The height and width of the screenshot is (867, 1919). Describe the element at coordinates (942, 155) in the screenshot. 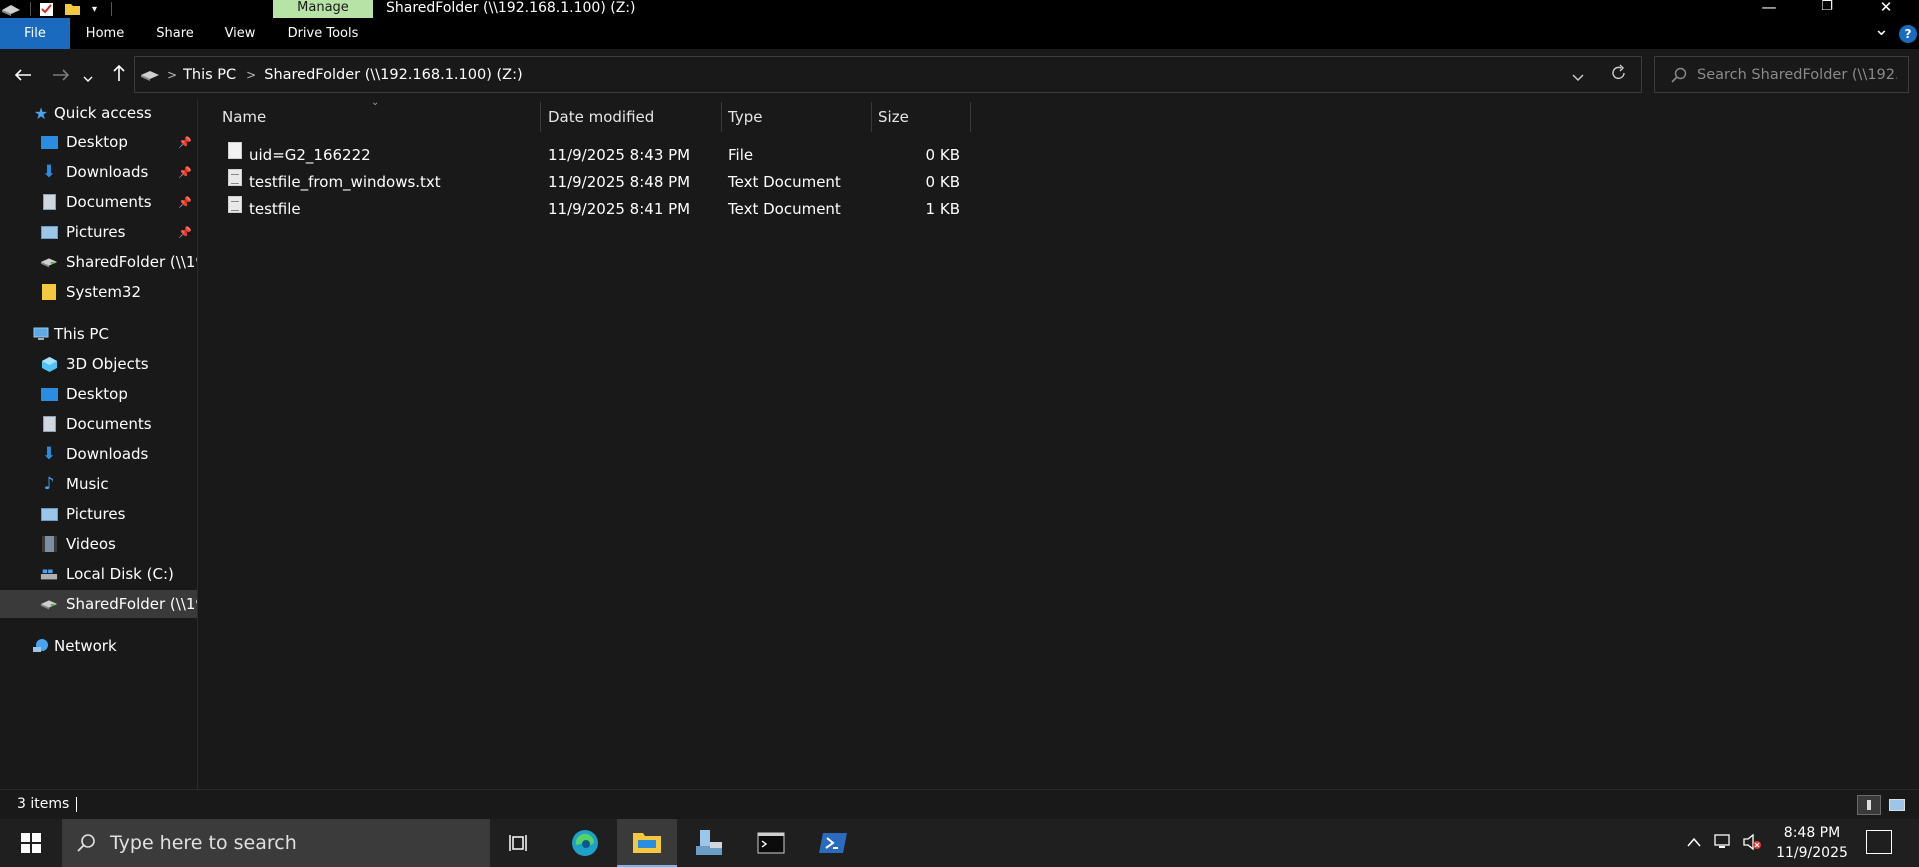

I see `file-size: 0 KB` at that location.